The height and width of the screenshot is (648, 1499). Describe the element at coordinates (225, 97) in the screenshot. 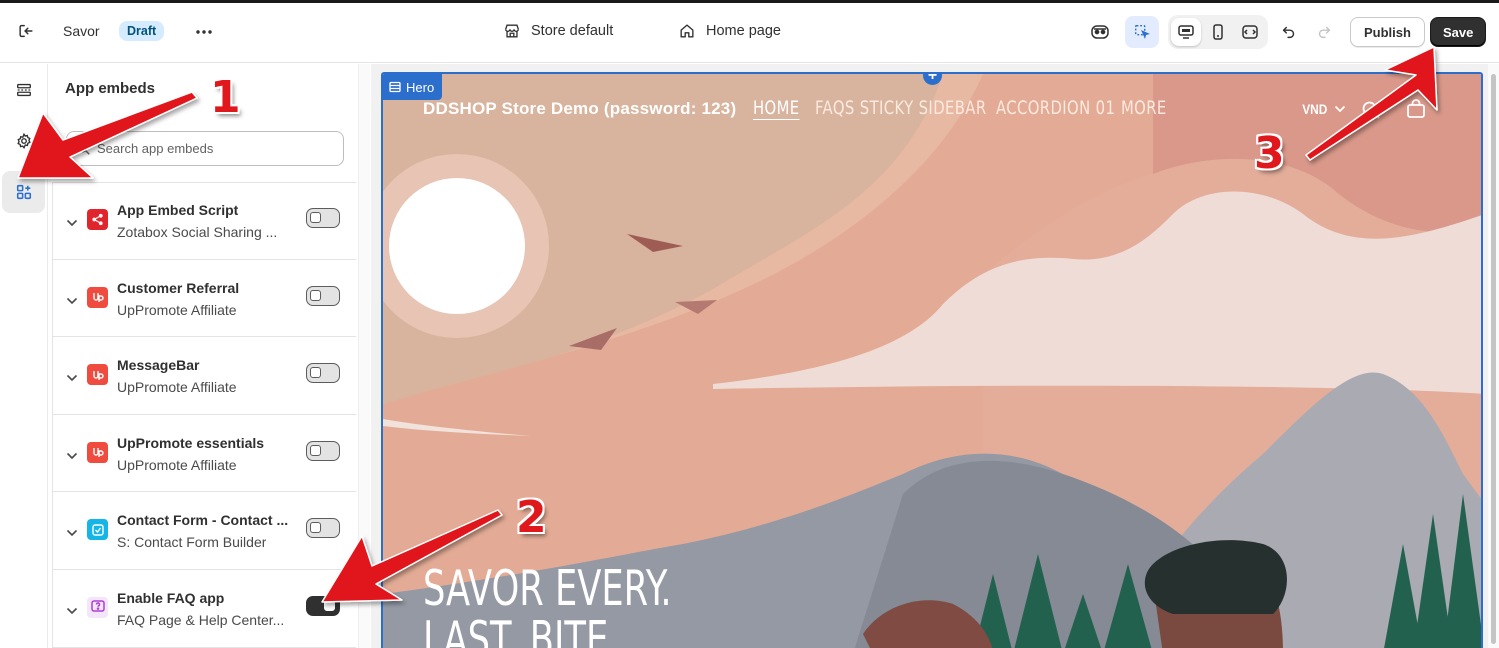

I see `step-number-1: 1` at that location.